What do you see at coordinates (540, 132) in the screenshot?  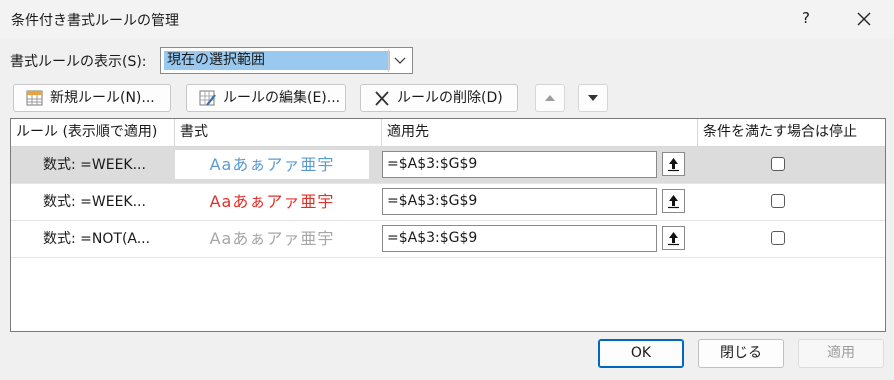 I see `header-applies-to: 適用先` at bounding box center [540, 132].